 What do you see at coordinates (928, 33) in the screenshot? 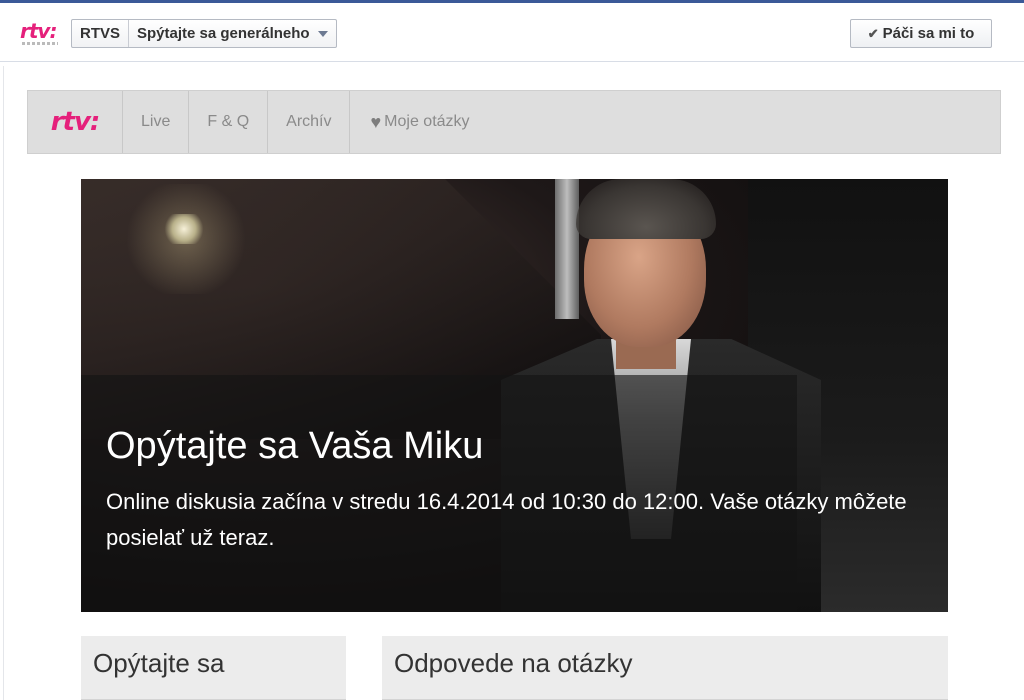
I see `like-button-label: Páči sa mi to` at bounding box center [928, 33].